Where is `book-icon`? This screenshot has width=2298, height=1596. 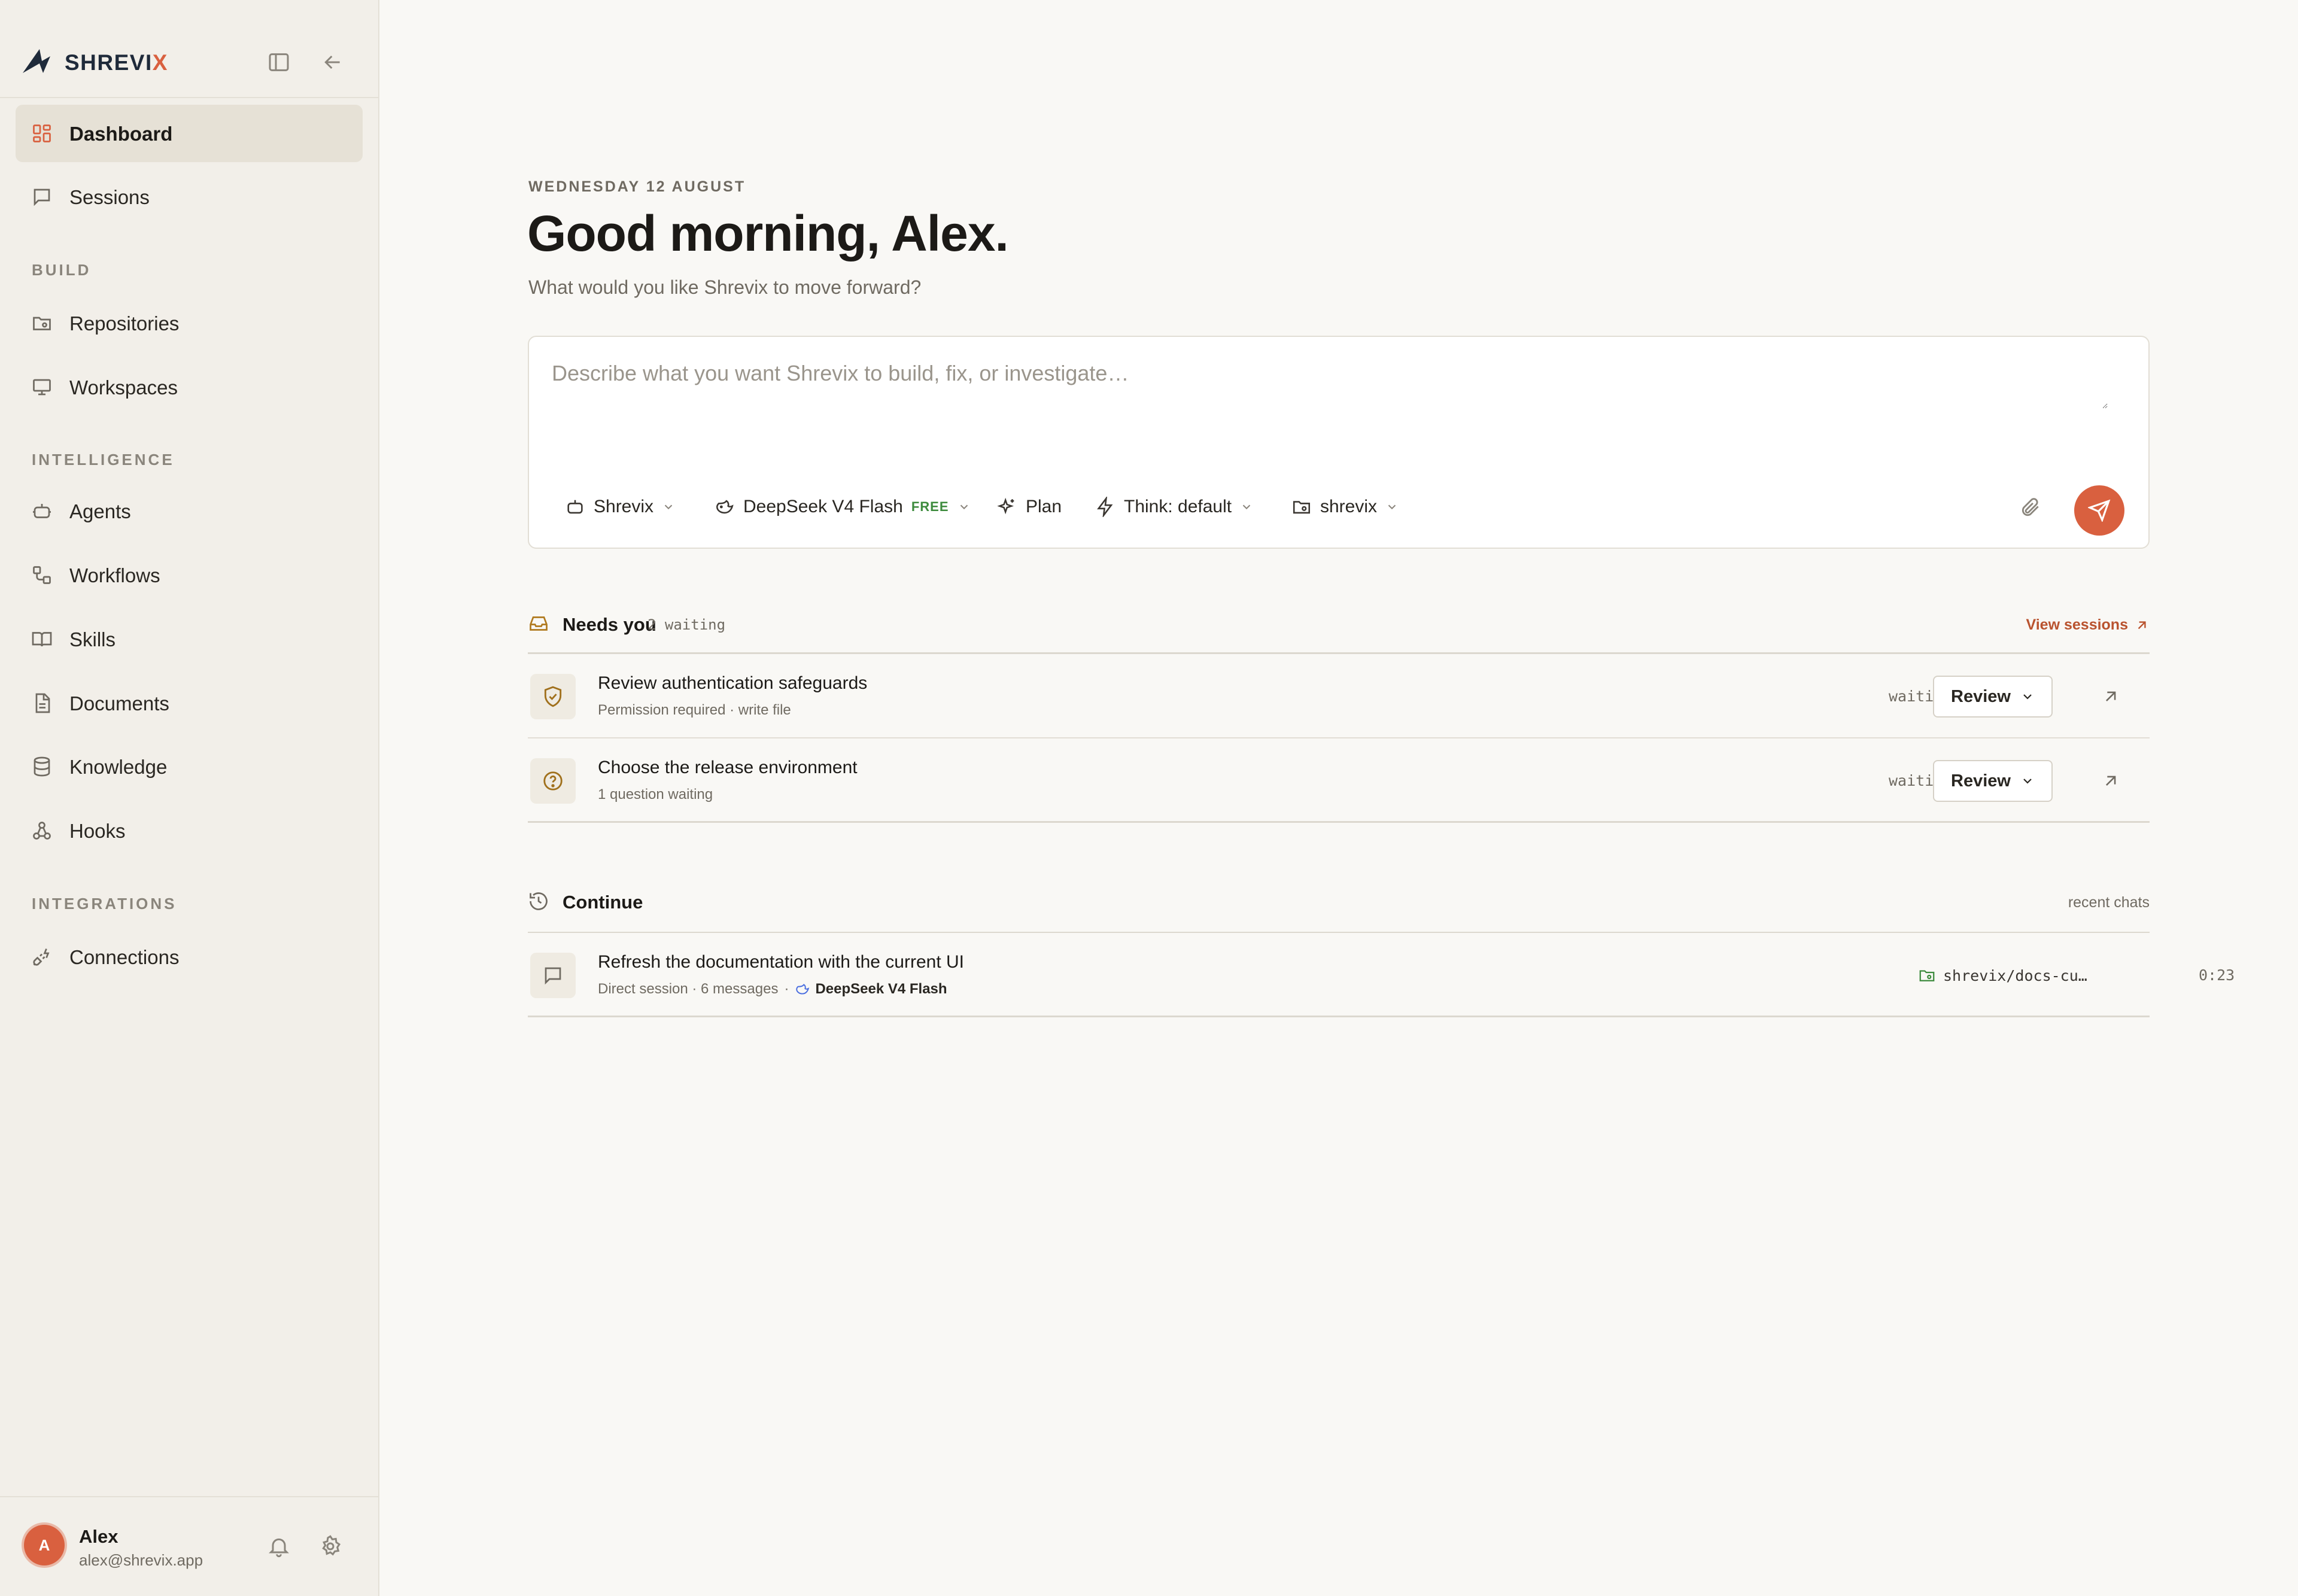 book-icon is located at coordinates (42, 639).